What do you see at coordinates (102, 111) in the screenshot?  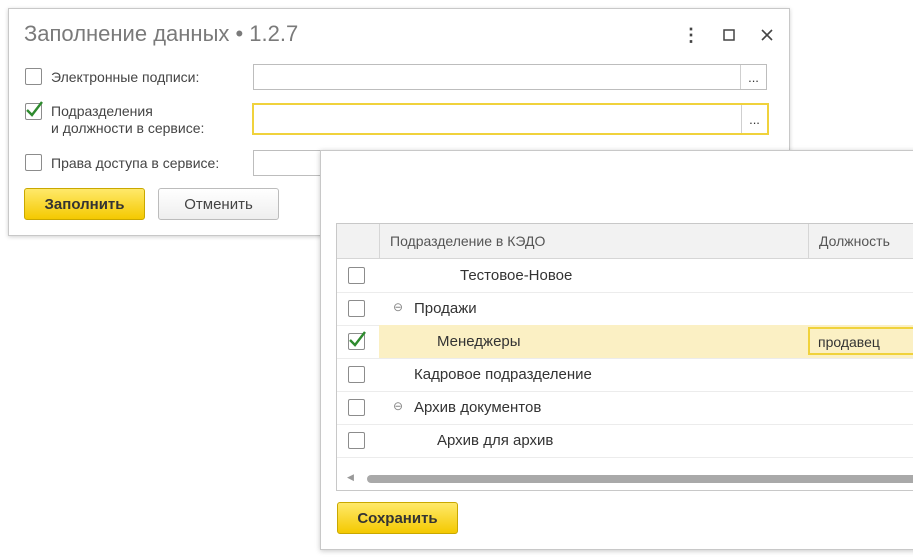 I see `departments-label-line1: Подразделения` at bounding box center [102, 111].